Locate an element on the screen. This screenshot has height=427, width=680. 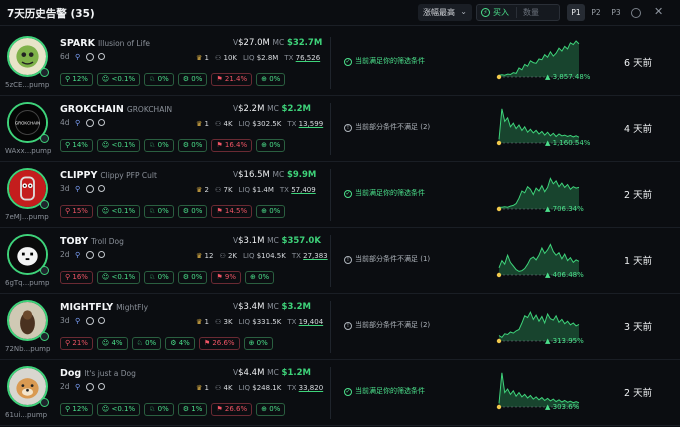
token-address: 61ui...pump is located at coordinates (26, 415).